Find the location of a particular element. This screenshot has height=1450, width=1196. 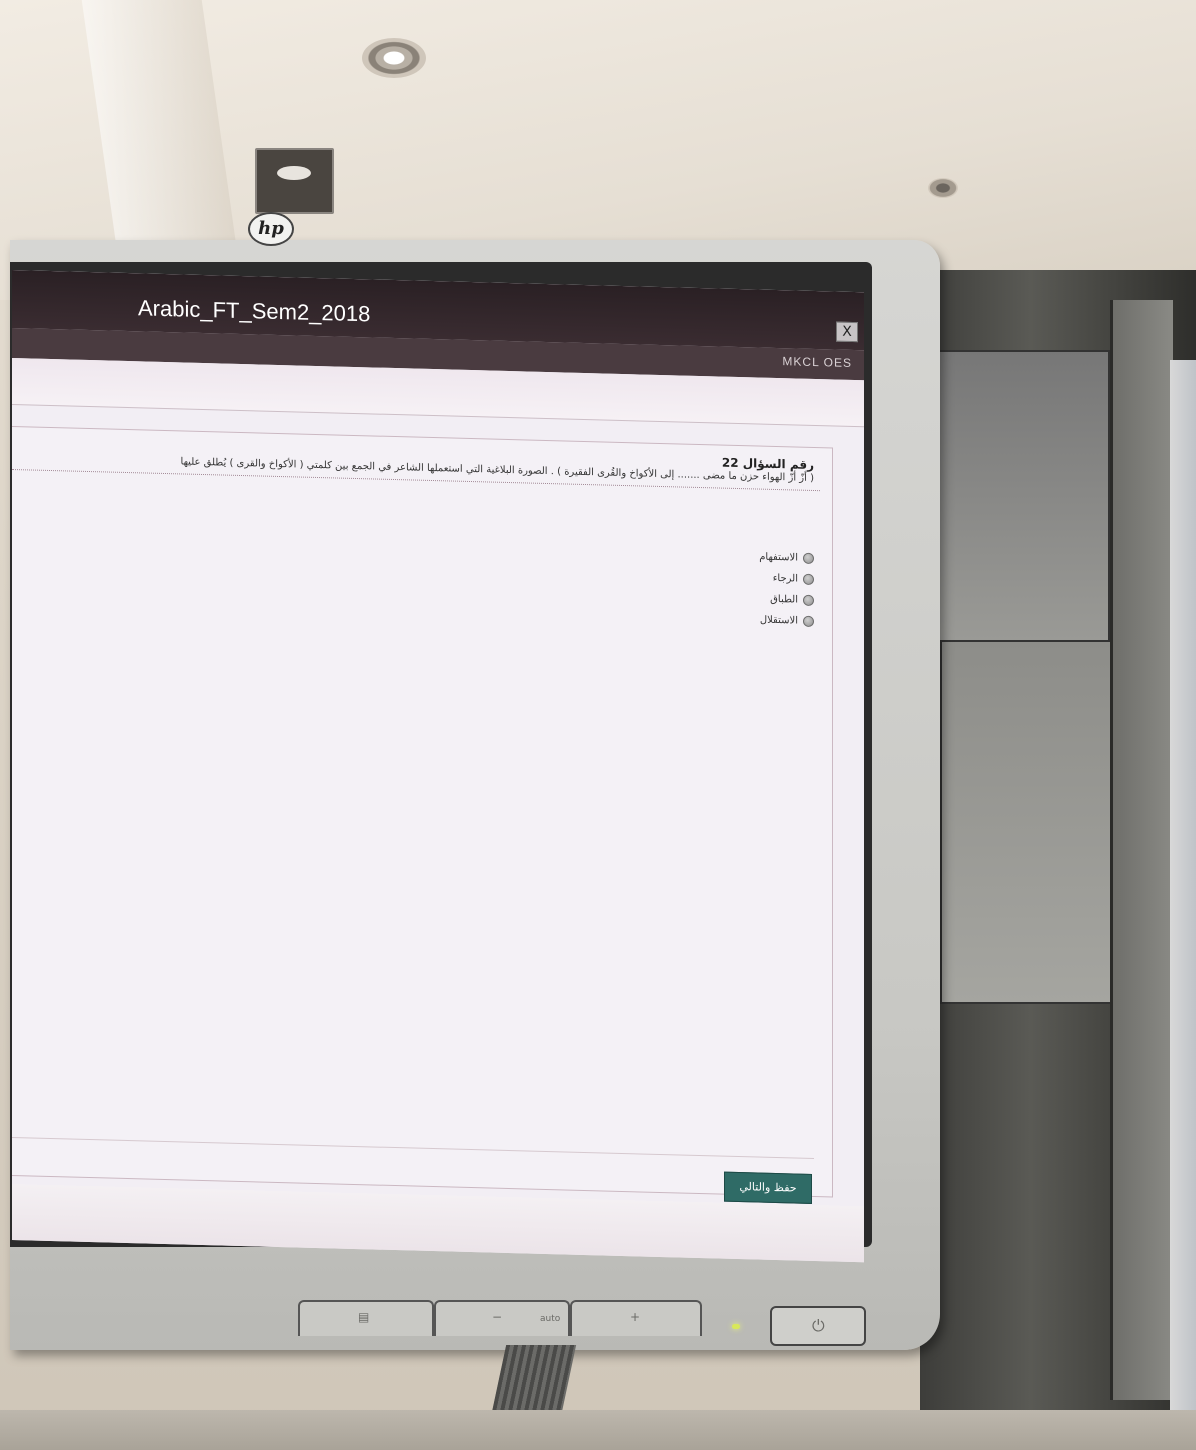

answer-options: الاستفهام الرجاء الطباق الاستقلال is located at coordinates (786, 589).